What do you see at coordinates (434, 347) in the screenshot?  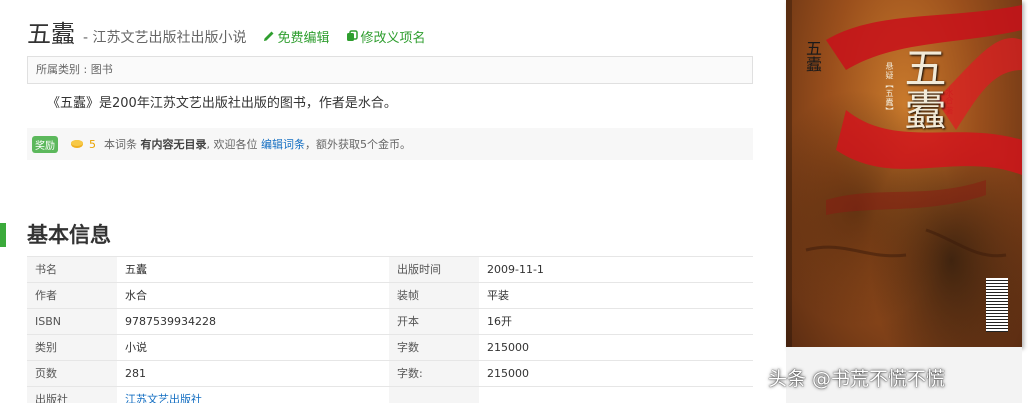 I see `info-key: 字数` at bounding box center [434, 347].